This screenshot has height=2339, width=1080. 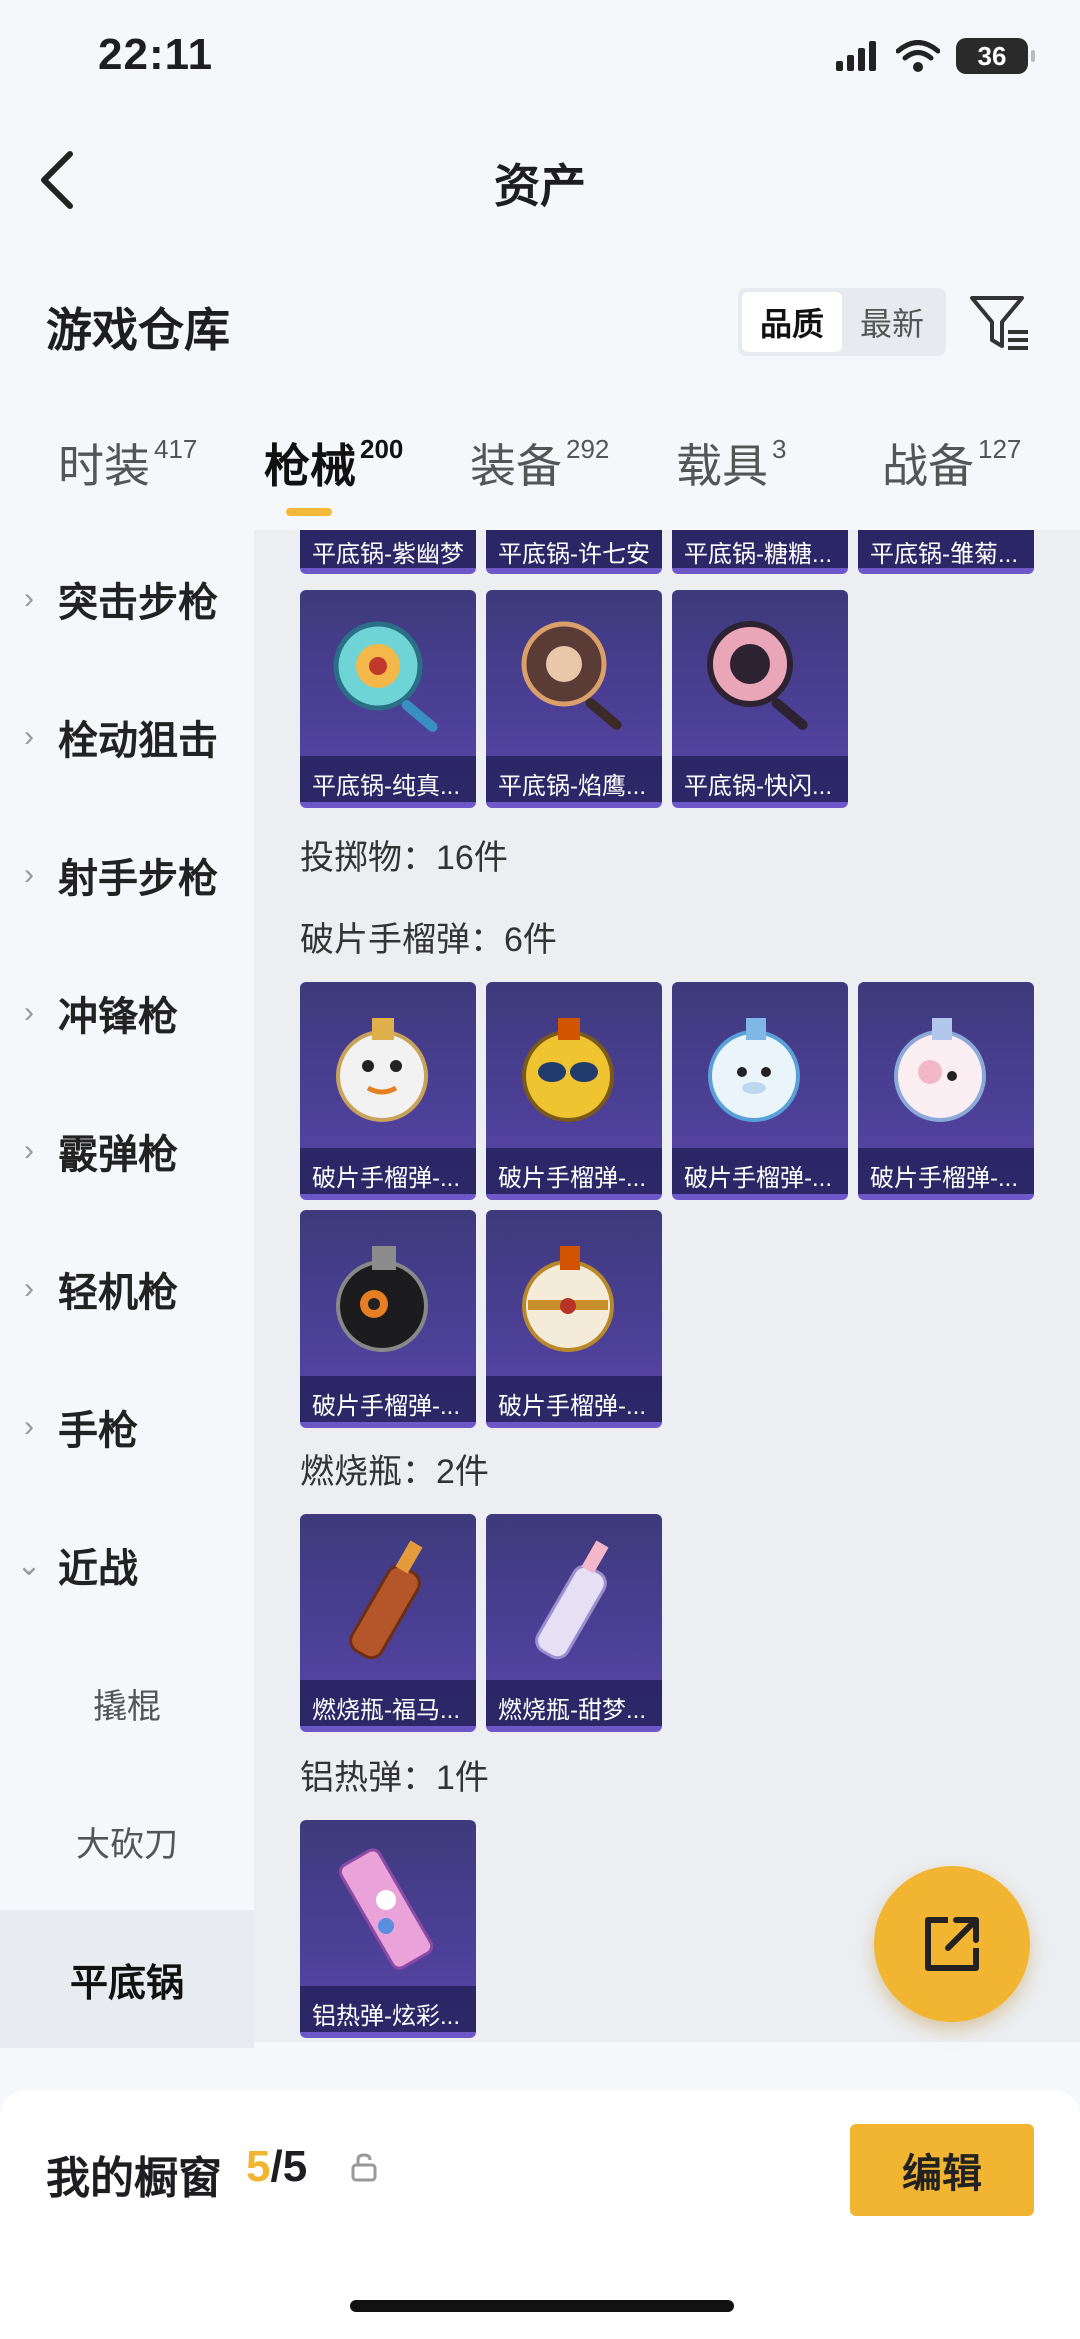 I want to click on tab-label: 时装, so click(x=104, y=466).